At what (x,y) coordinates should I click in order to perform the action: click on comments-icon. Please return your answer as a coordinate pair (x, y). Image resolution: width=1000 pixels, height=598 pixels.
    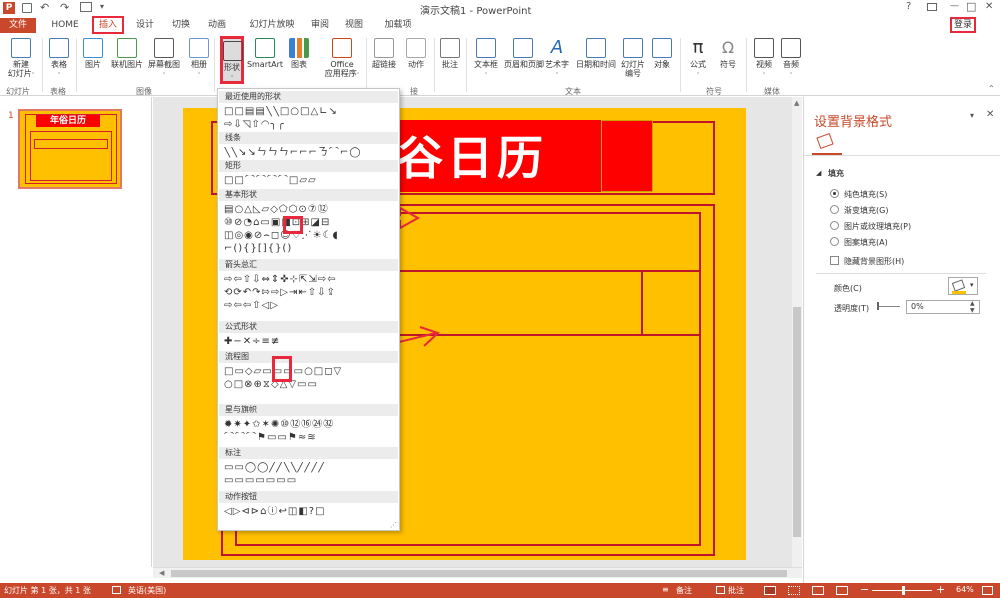
    Looking at the image, I should click on (720, 590).